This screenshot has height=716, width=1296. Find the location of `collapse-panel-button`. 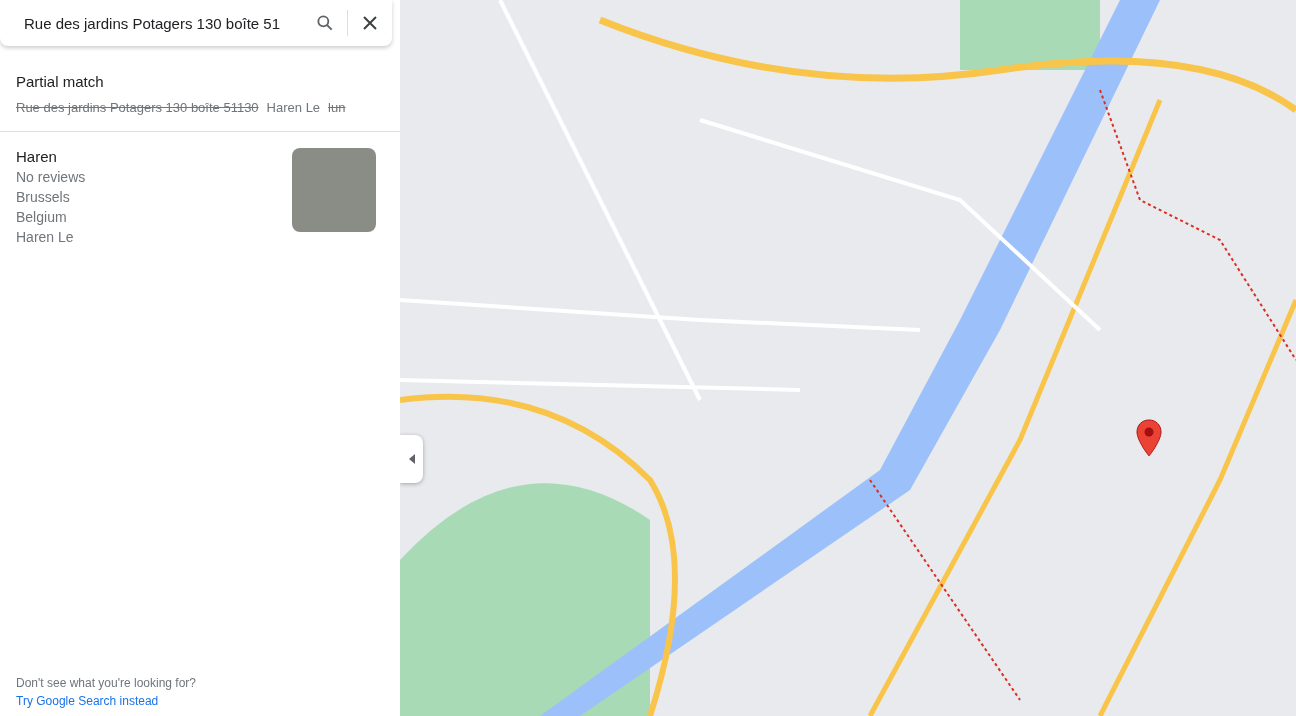

collapse-panel-button is located at coordinates (411, 459).